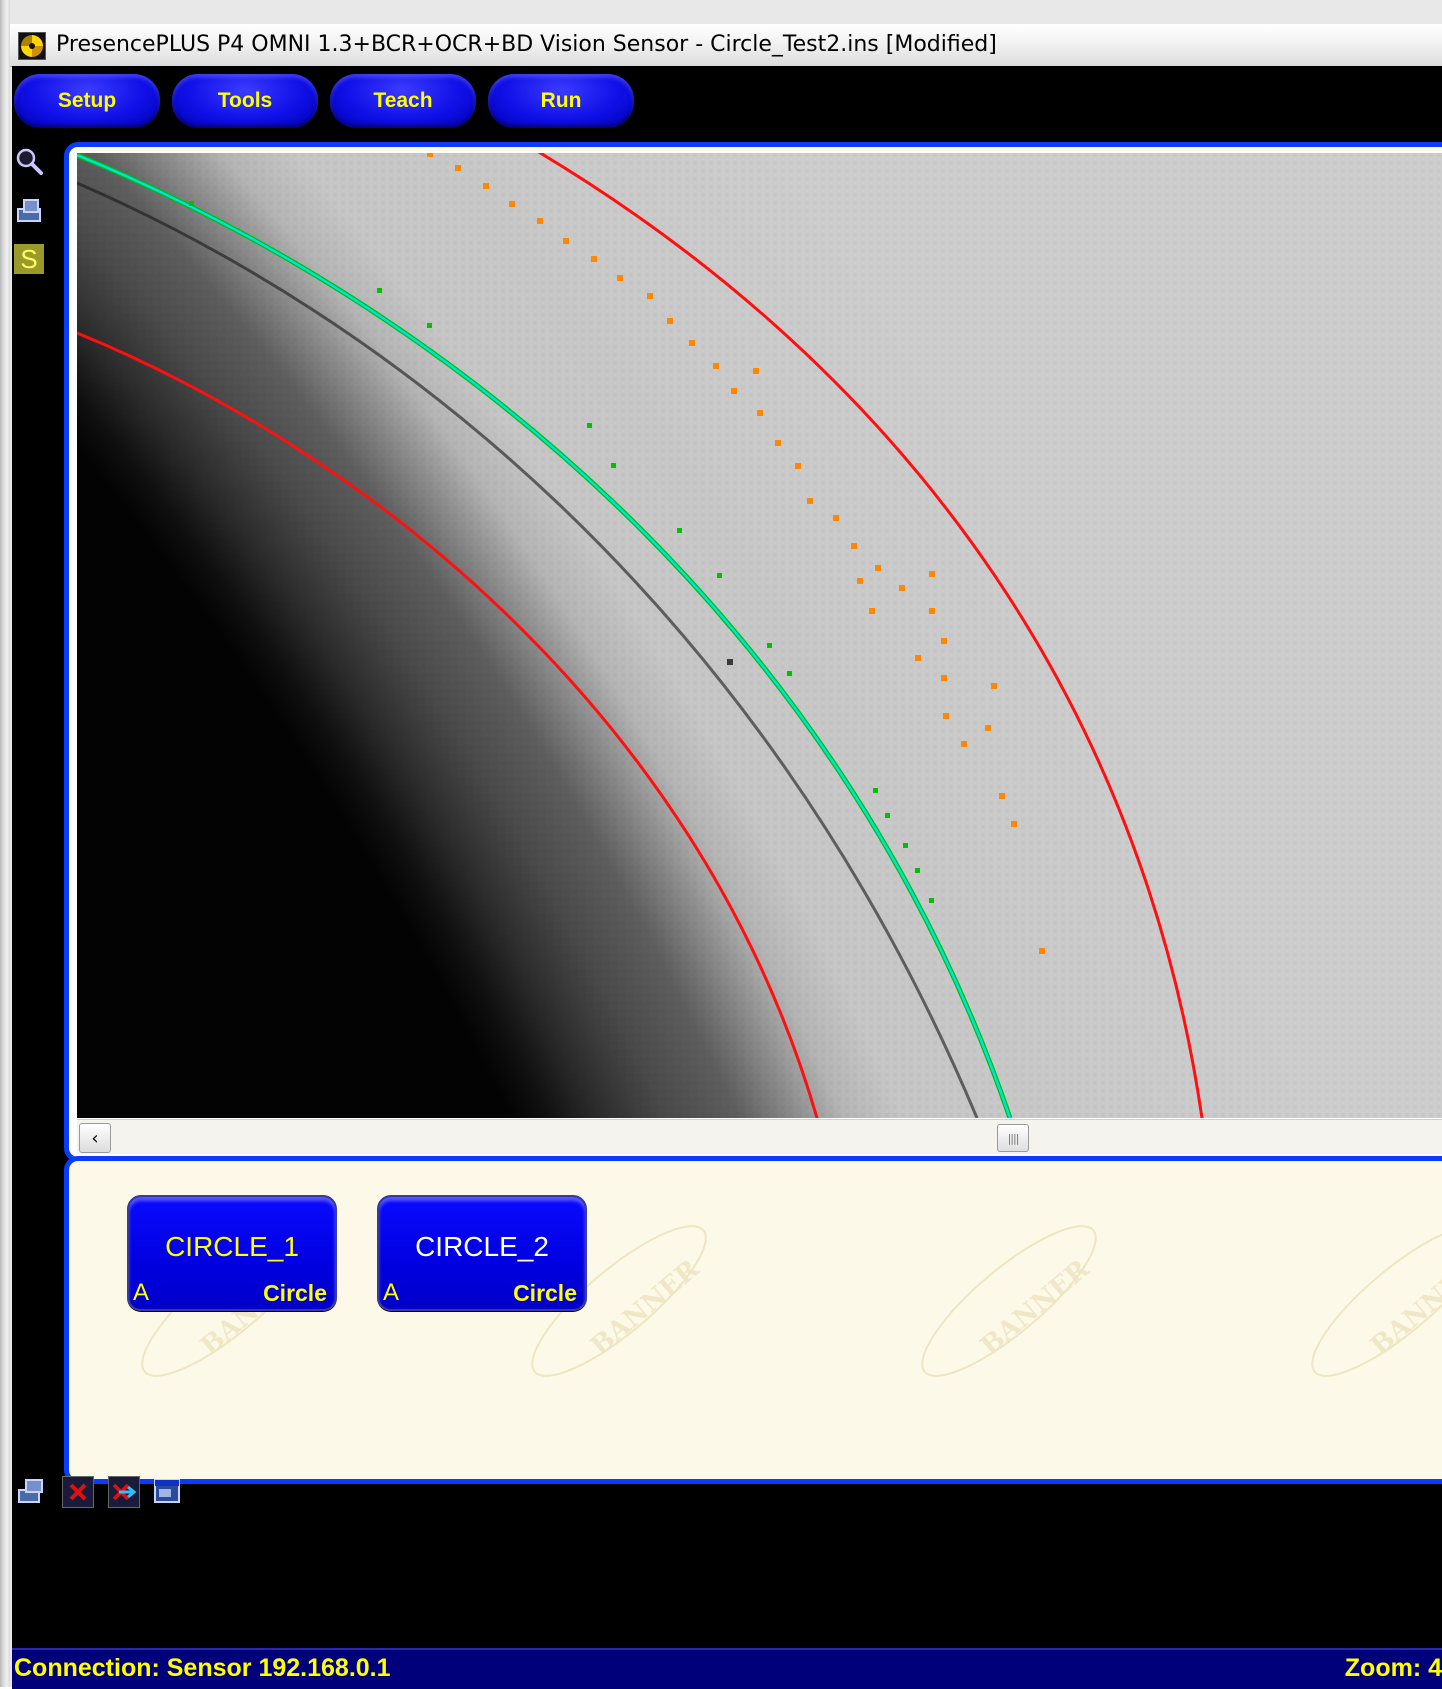  Describe the element at coordinates (727, 1668) in the screenshot. I see `status-bar: Connection: Sensor 192.168.0.1 Zoom: 4` at that location.